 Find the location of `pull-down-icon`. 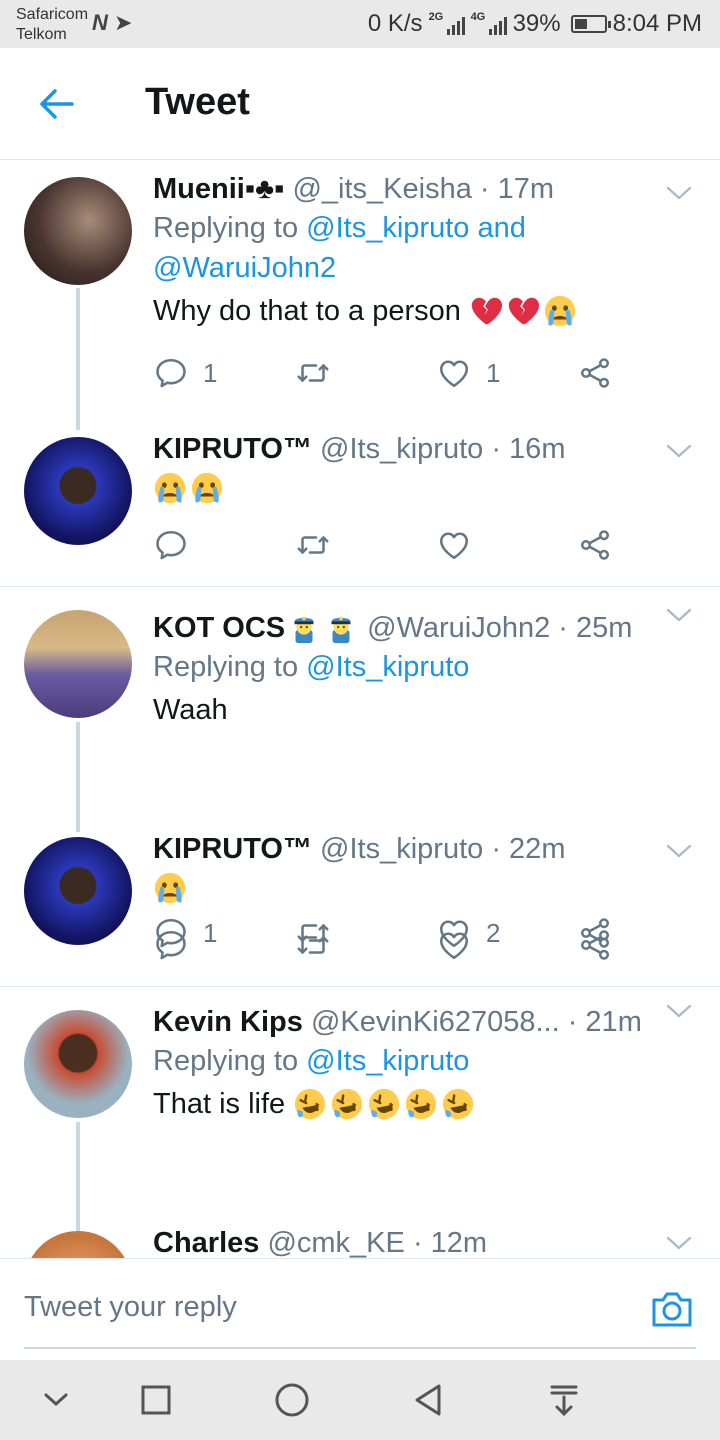

pull-down-icon is located at coordinates (564, 1401).